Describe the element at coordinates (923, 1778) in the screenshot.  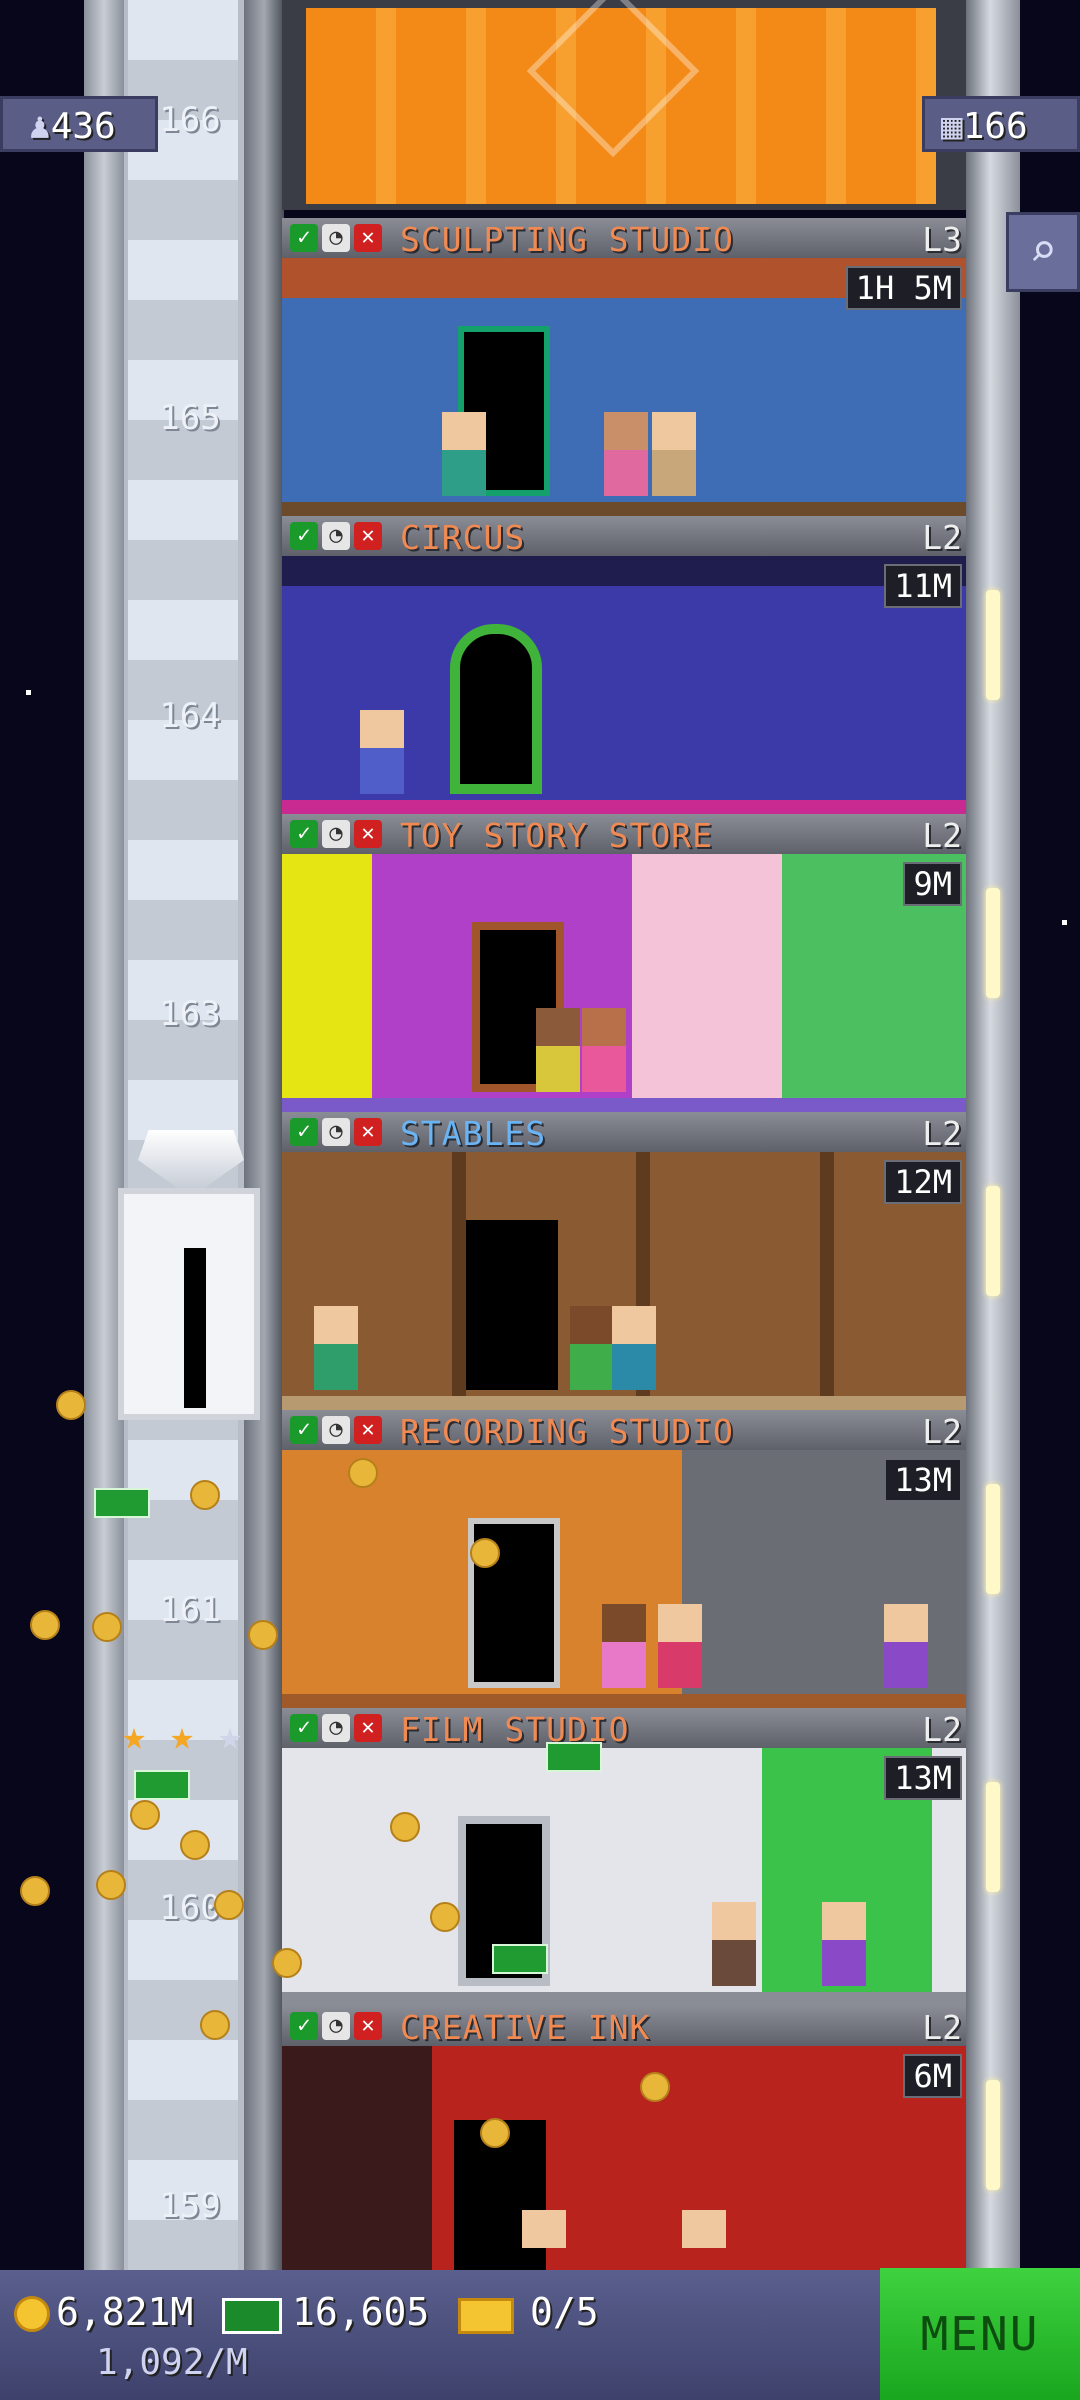
I see `floor-timer: 13M` at that location.